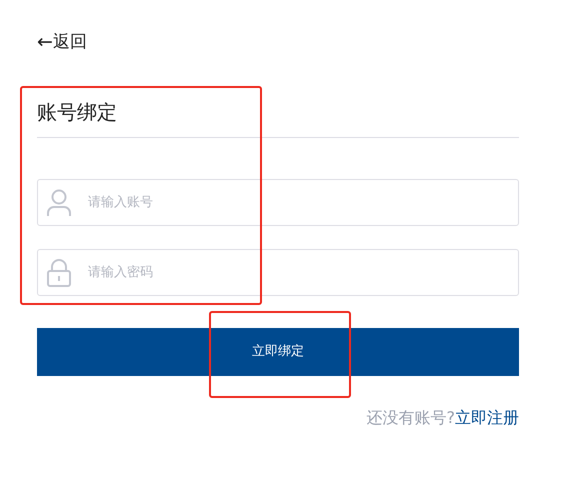 The width and height of the screenshot is (564, 481). I want to click on register-prompt: 还没有账号?, so click(410, 417).